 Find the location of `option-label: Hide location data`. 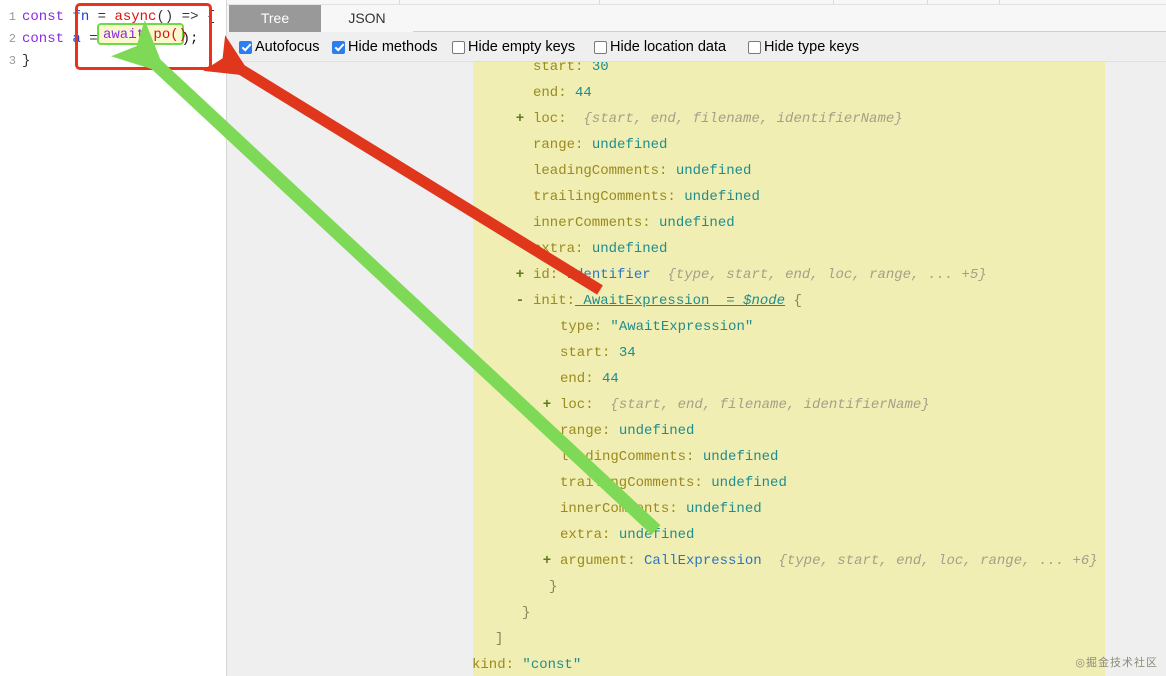

option-label: Hide location data is located at coordinates (668, 47).